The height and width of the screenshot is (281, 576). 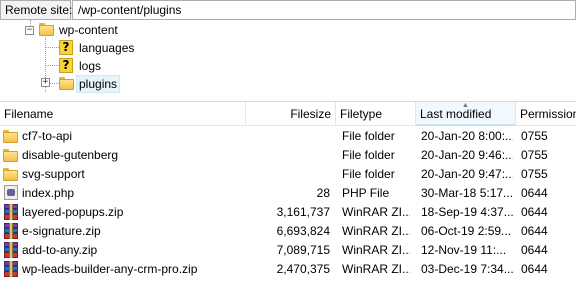 I want to click on tree-item-plugins: plugins, so click(x=98, y=84).